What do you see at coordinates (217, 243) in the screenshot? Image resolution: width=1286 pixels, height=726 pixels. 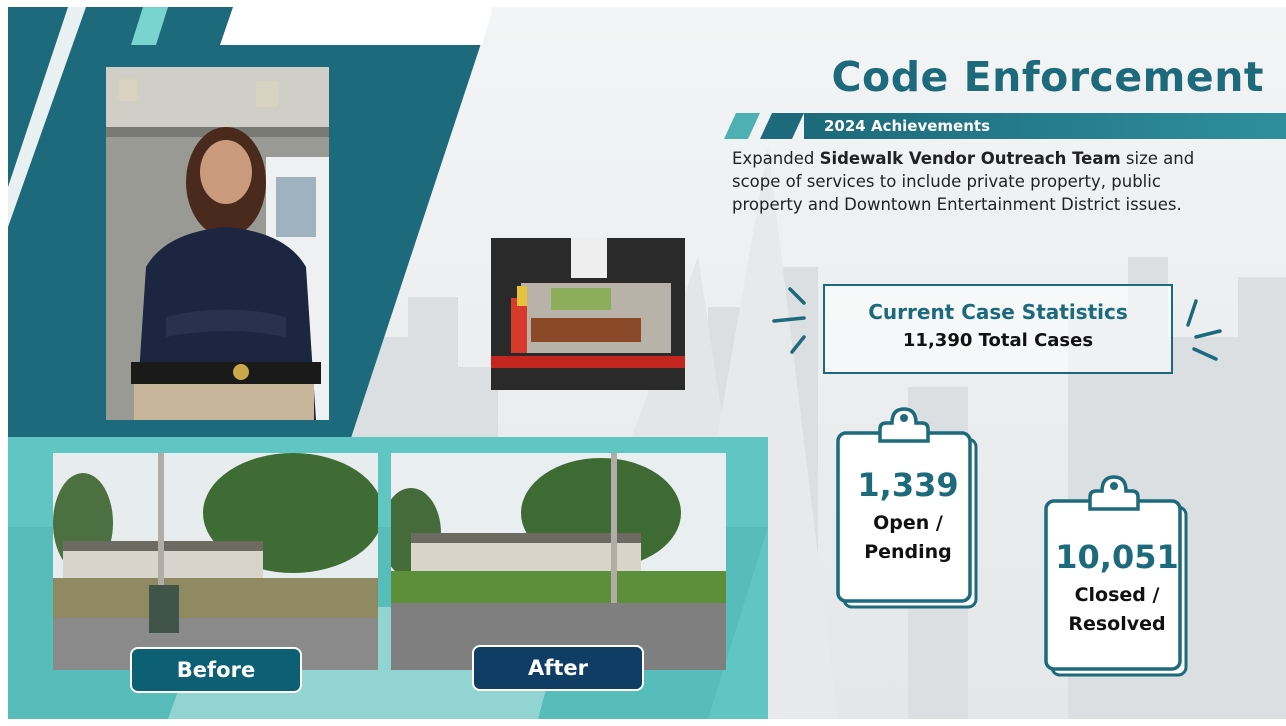 I see `officer-portrait-photo` at bounding box center [217, 243].